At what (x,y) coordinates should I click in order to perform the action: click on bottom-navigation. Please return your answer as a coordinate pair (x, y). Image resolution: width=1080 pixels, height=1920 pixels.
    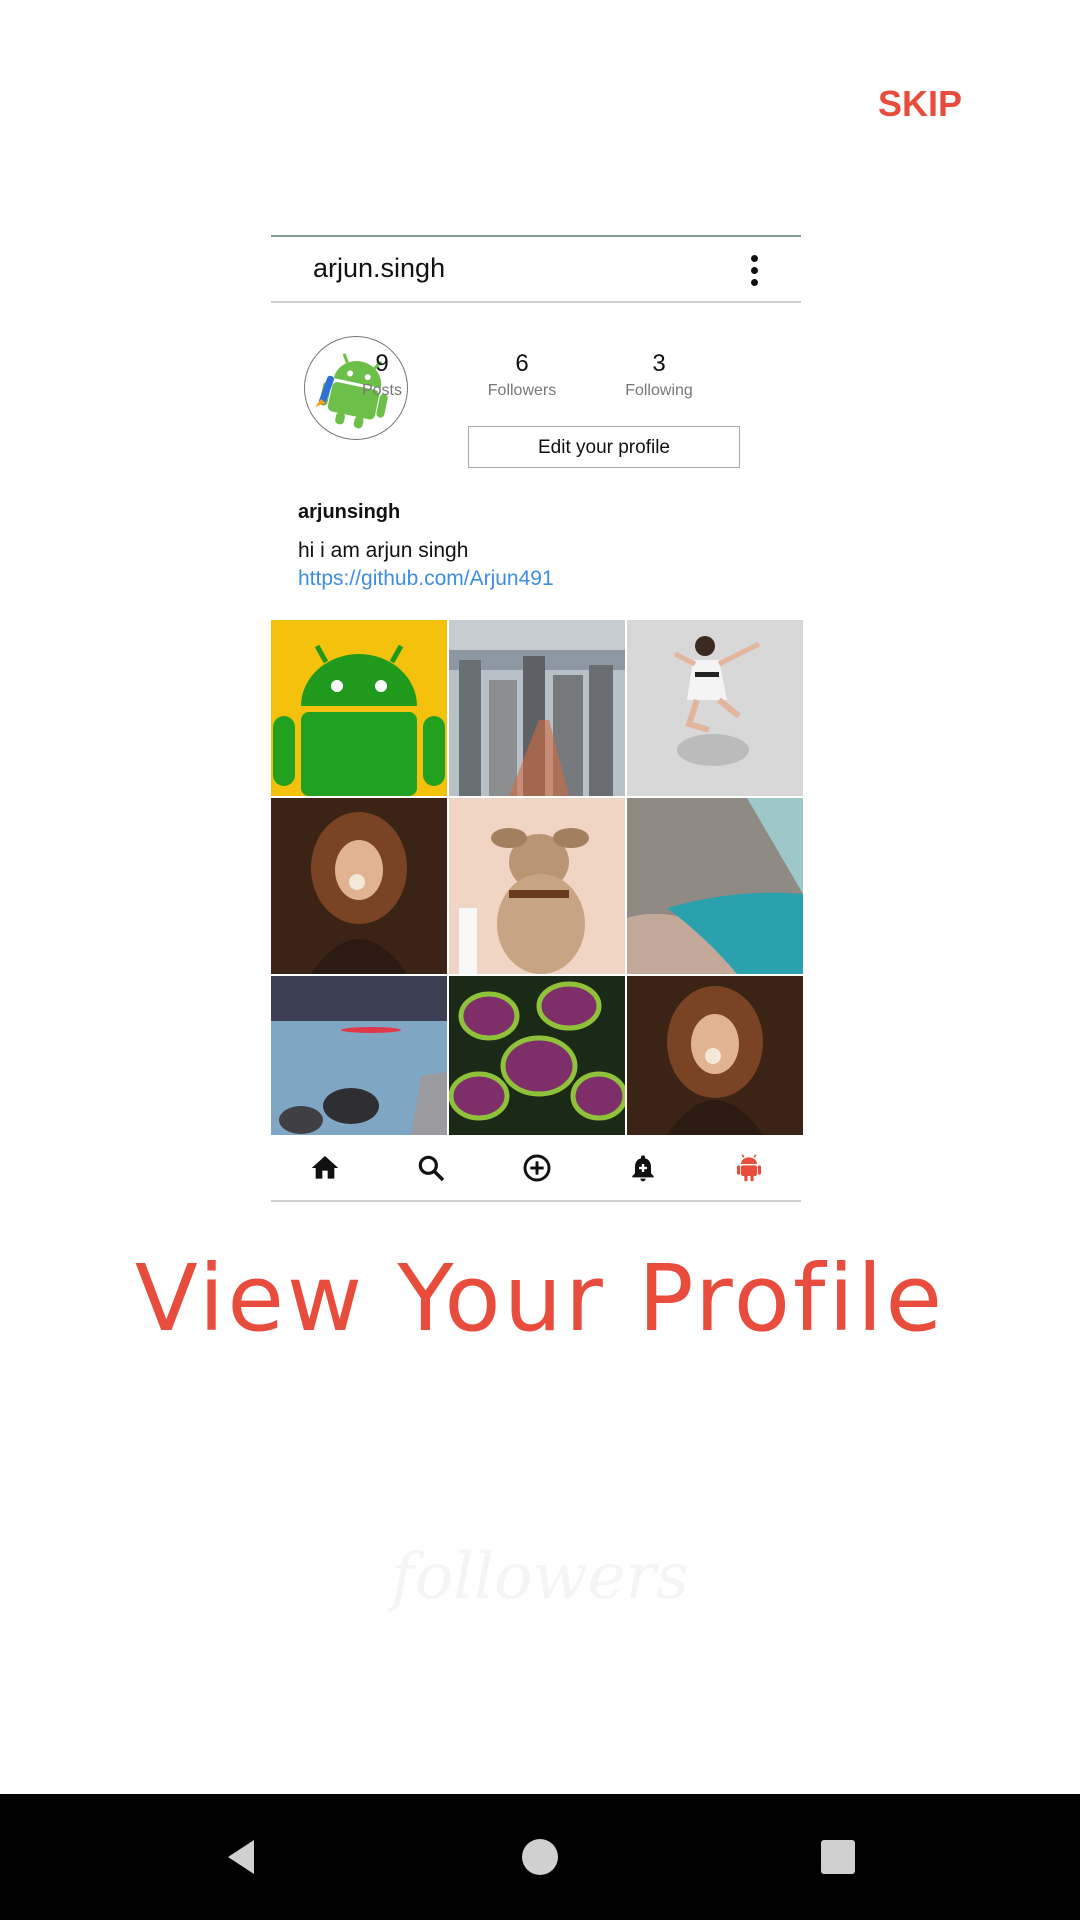
    Looking at the image, I should click on (536, 1170).